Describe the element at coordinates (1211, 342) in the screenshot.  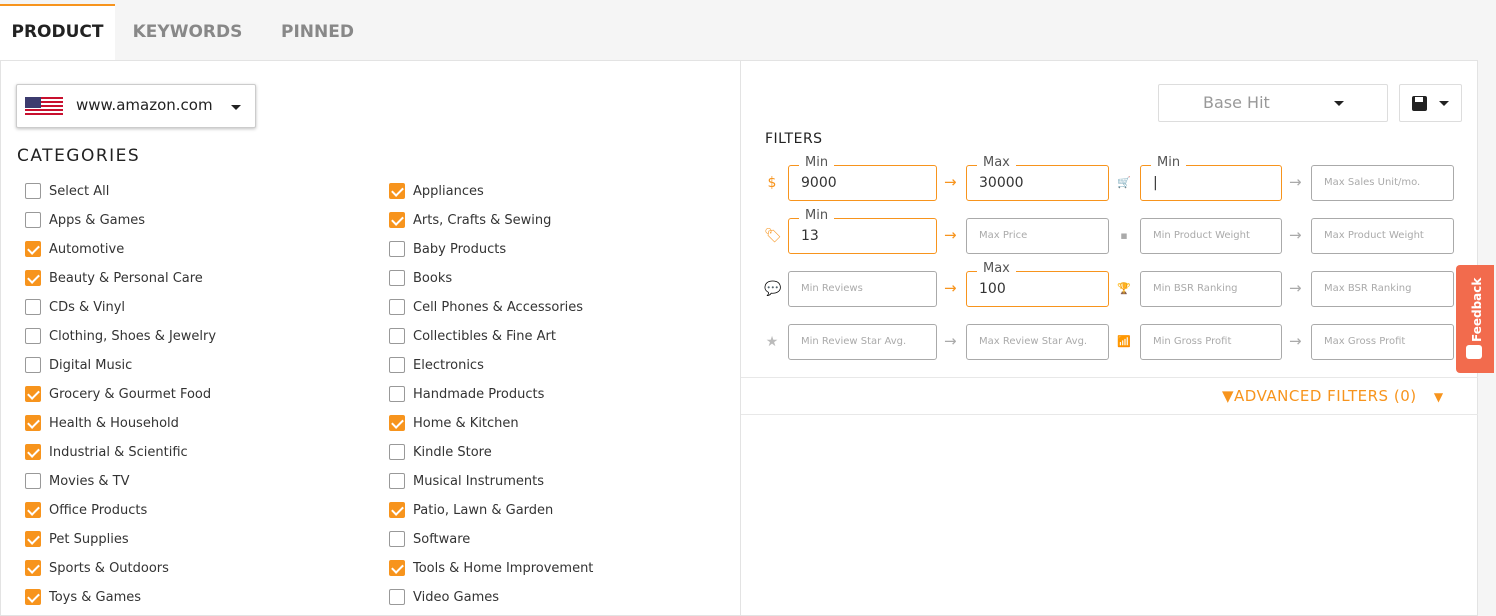
I see `filter-min2-input: Min Gross Profit` at that location.